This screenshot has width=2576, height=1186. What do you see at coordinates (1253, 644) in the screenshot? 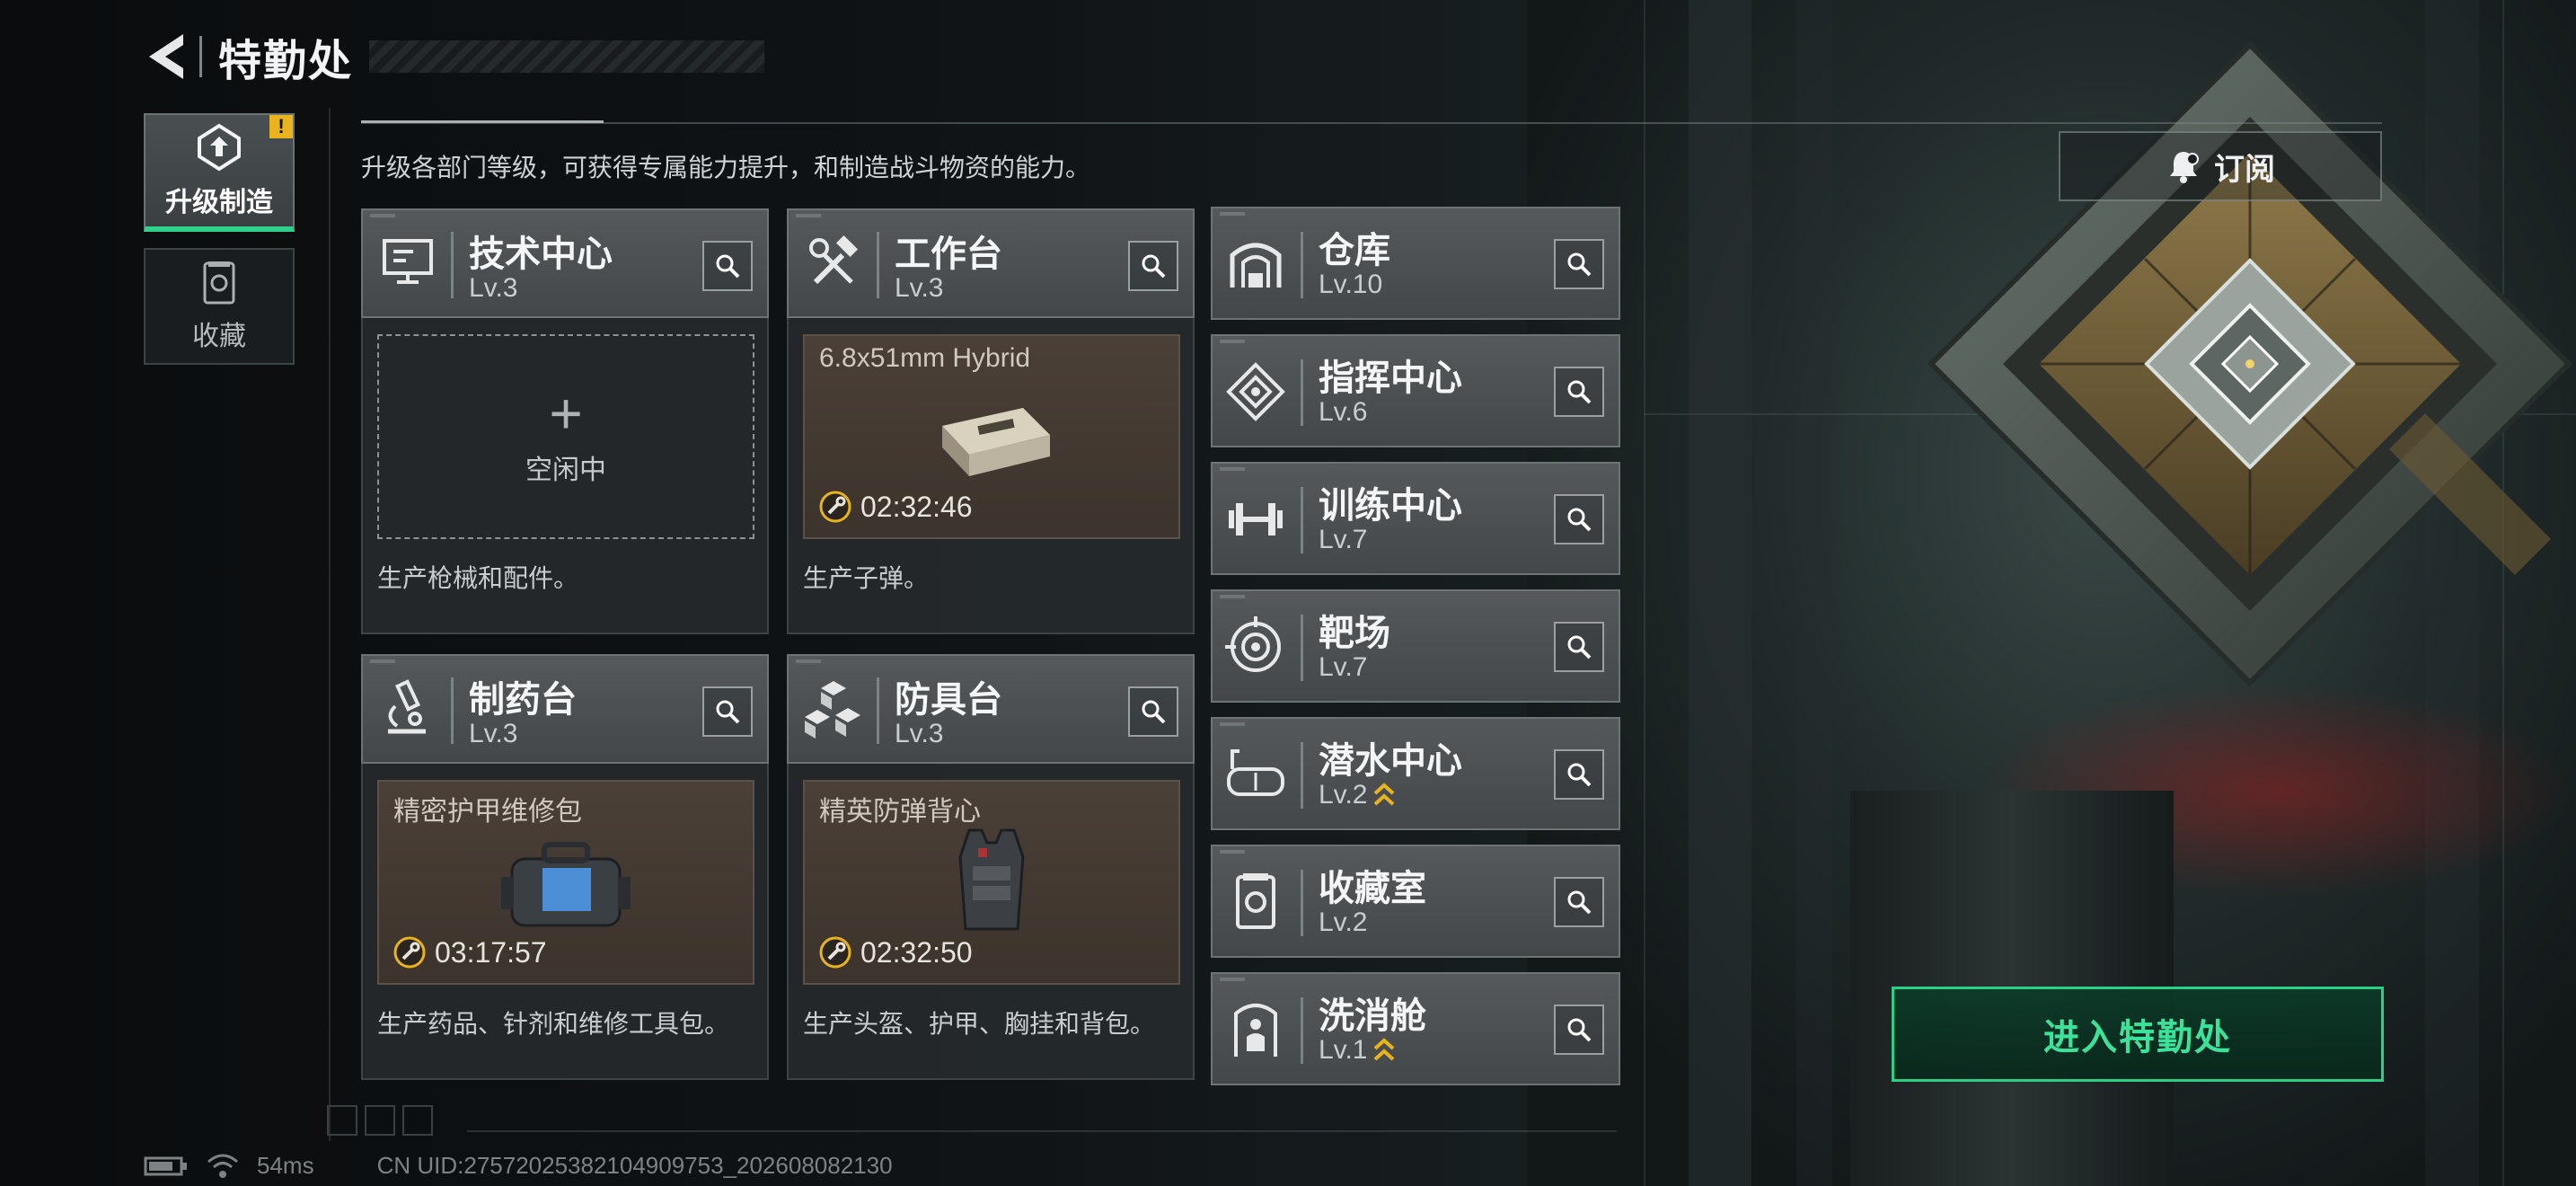
I see `target-icon` at bounding box center [1253, 644].